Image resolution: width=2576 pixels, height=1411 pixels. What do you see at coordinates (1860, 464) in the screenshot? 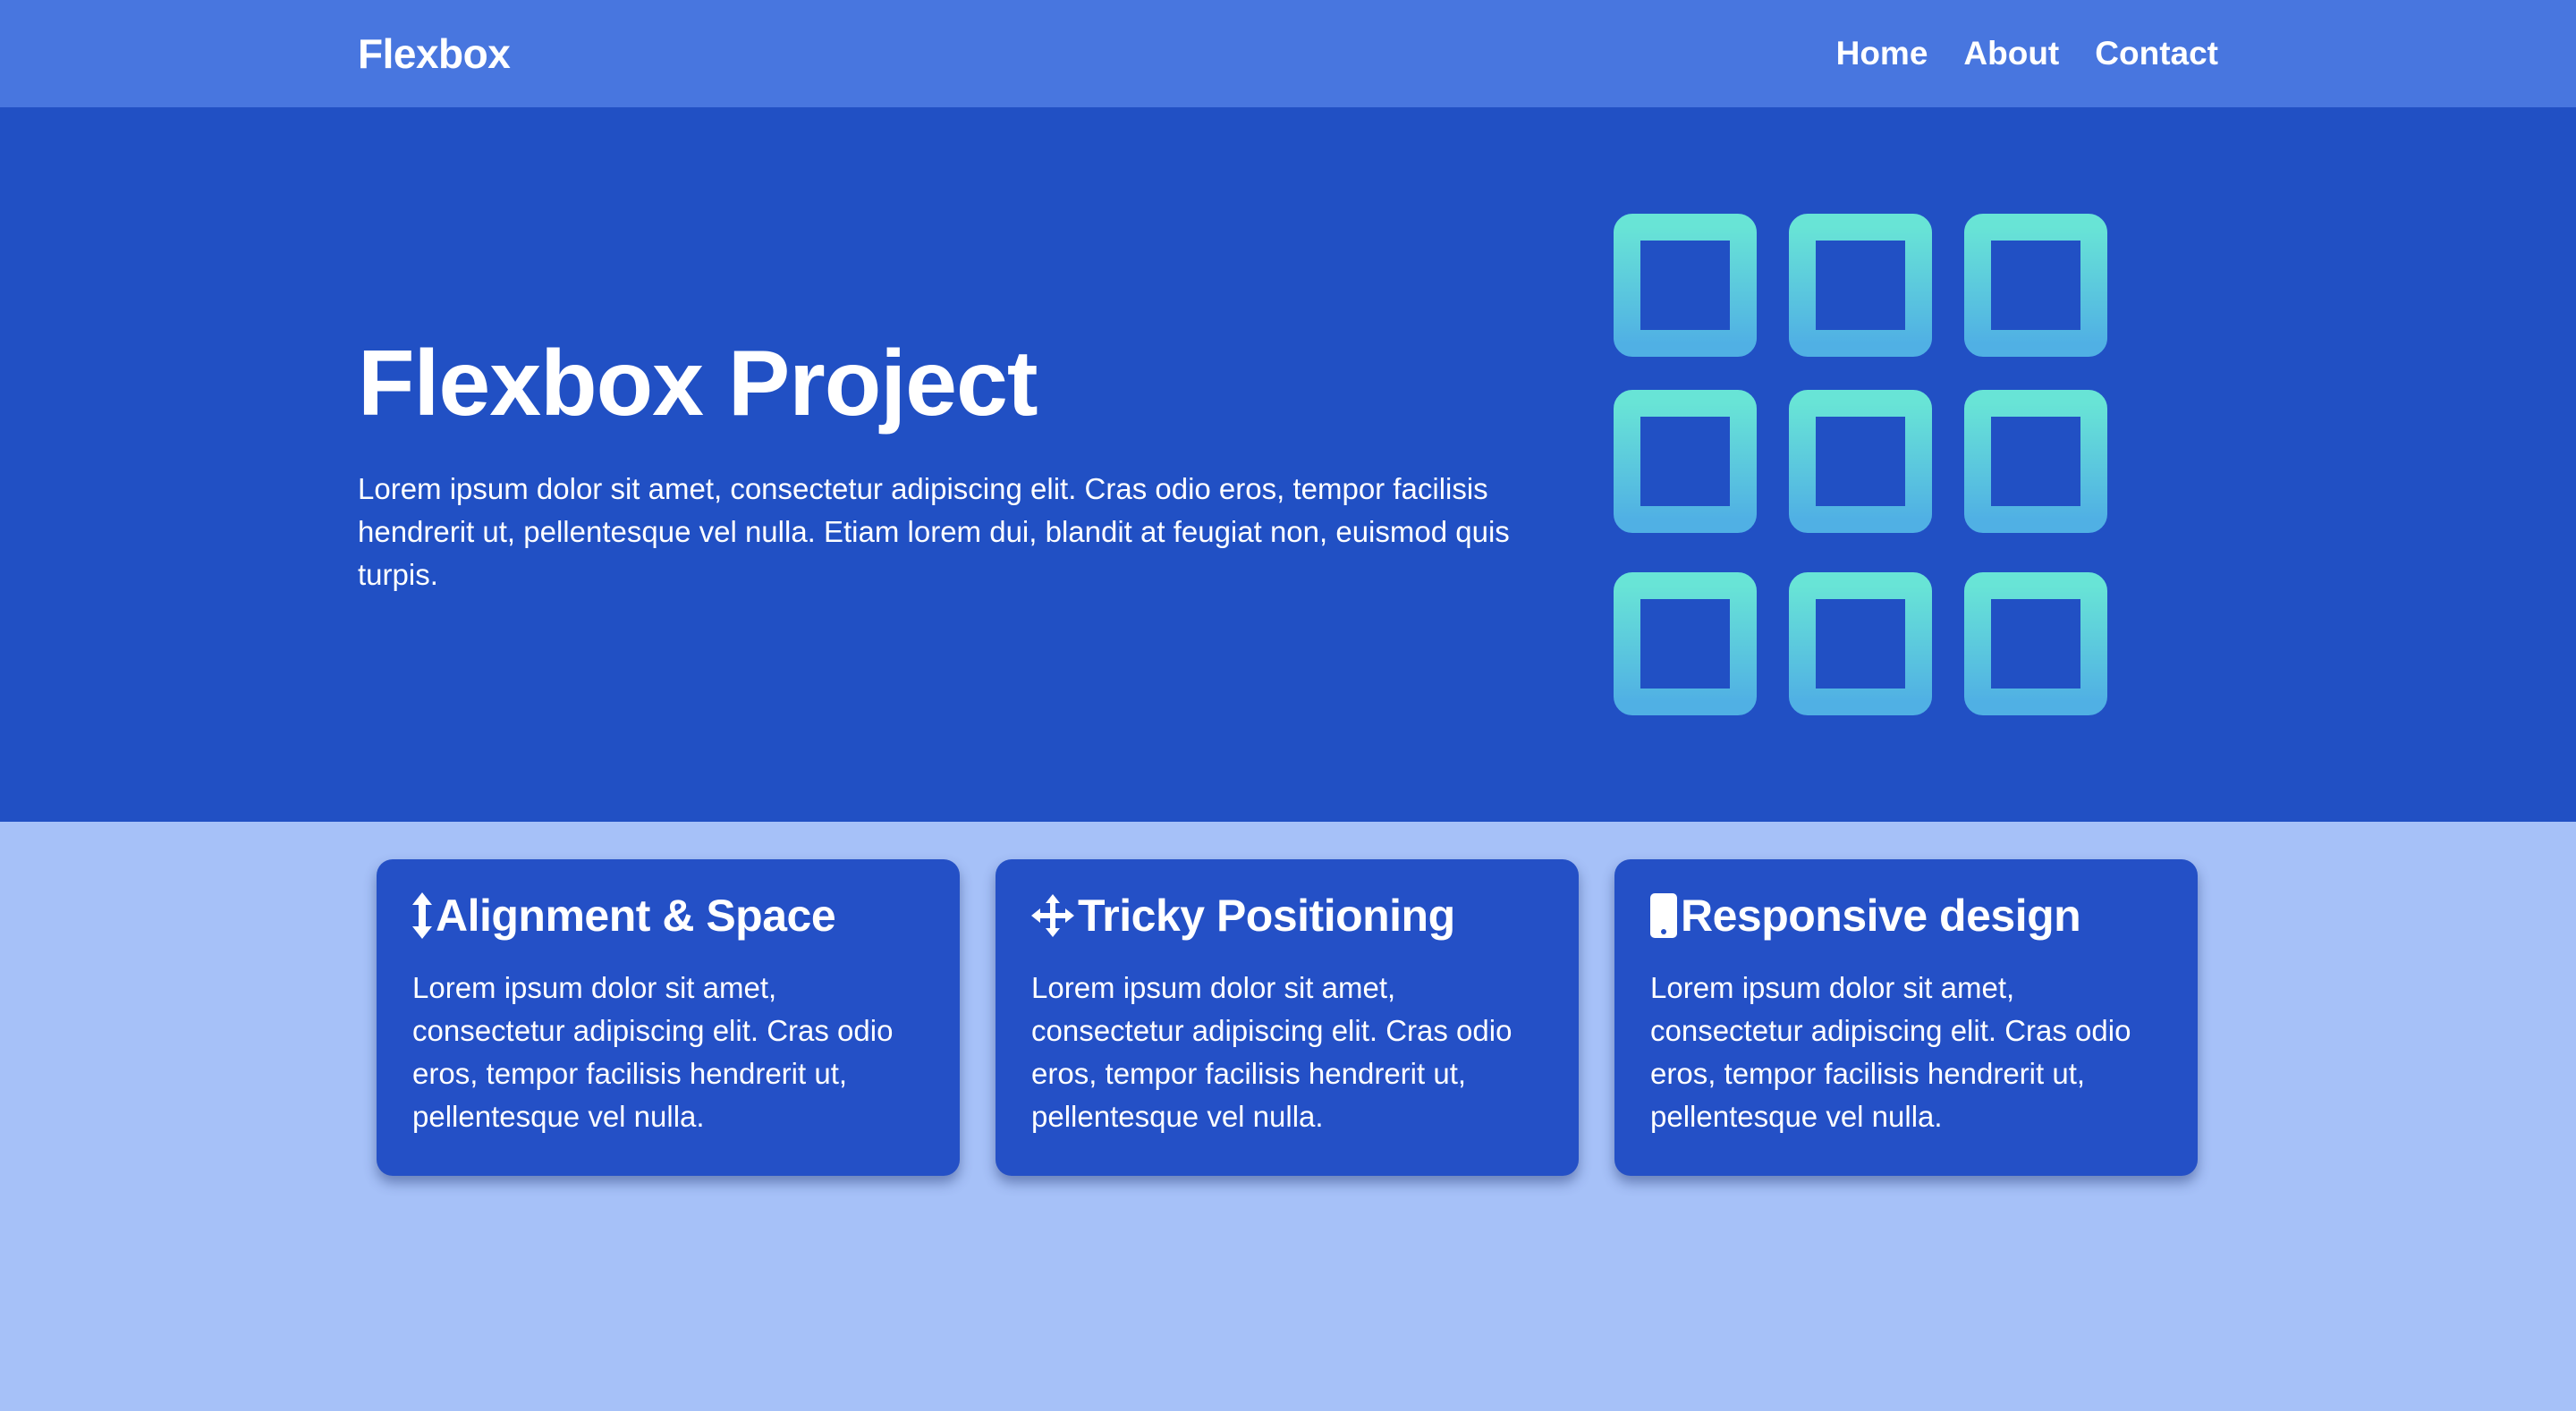
I see `grid-3x3-icon` at bounding box center [1860, 464].